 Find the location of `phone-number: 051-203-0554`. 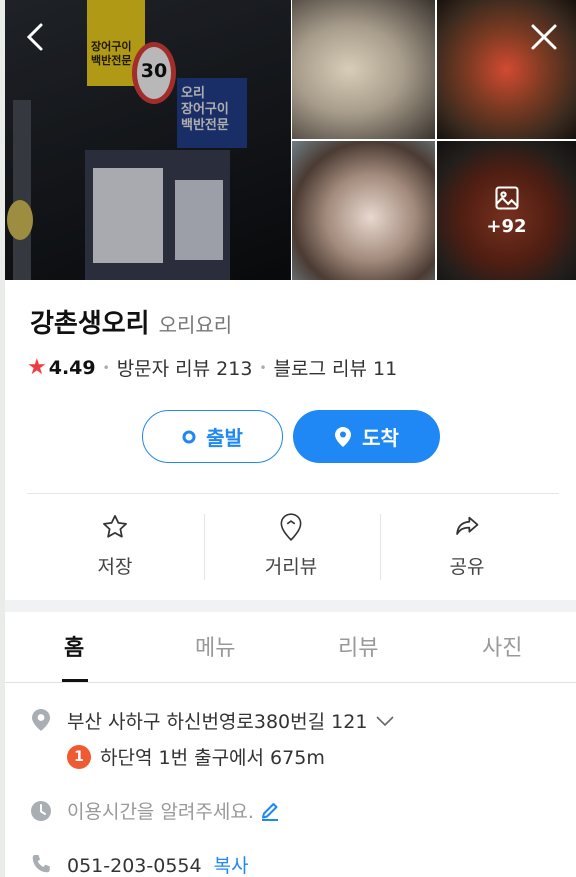

phone-number: 051-203-0554 is located at coordinates (134, 866).